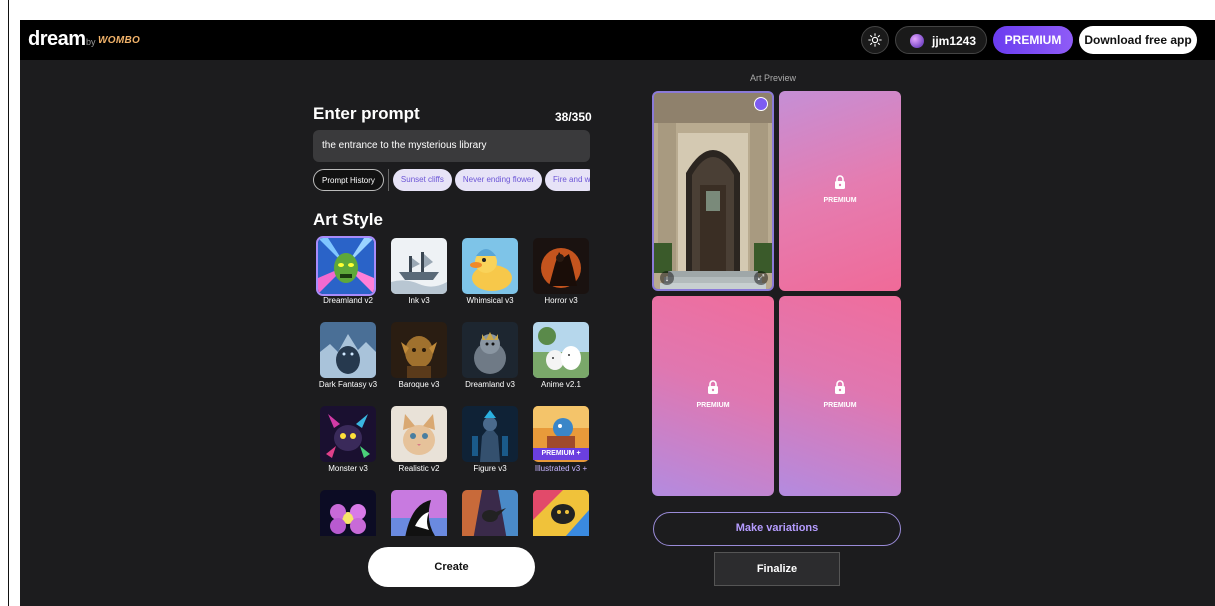 The height and width of the screenshot is (606, 1215). What do you see at coordinates (119, 40) in the screenshot?
I see `wombo-logo: WOMBO` at bounding box center [119, 40].